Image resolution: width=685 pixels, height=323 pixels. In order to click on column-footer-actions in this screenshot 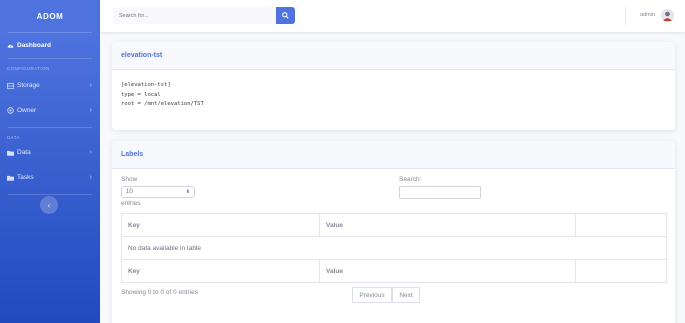, I will do `click(621, 271)`.